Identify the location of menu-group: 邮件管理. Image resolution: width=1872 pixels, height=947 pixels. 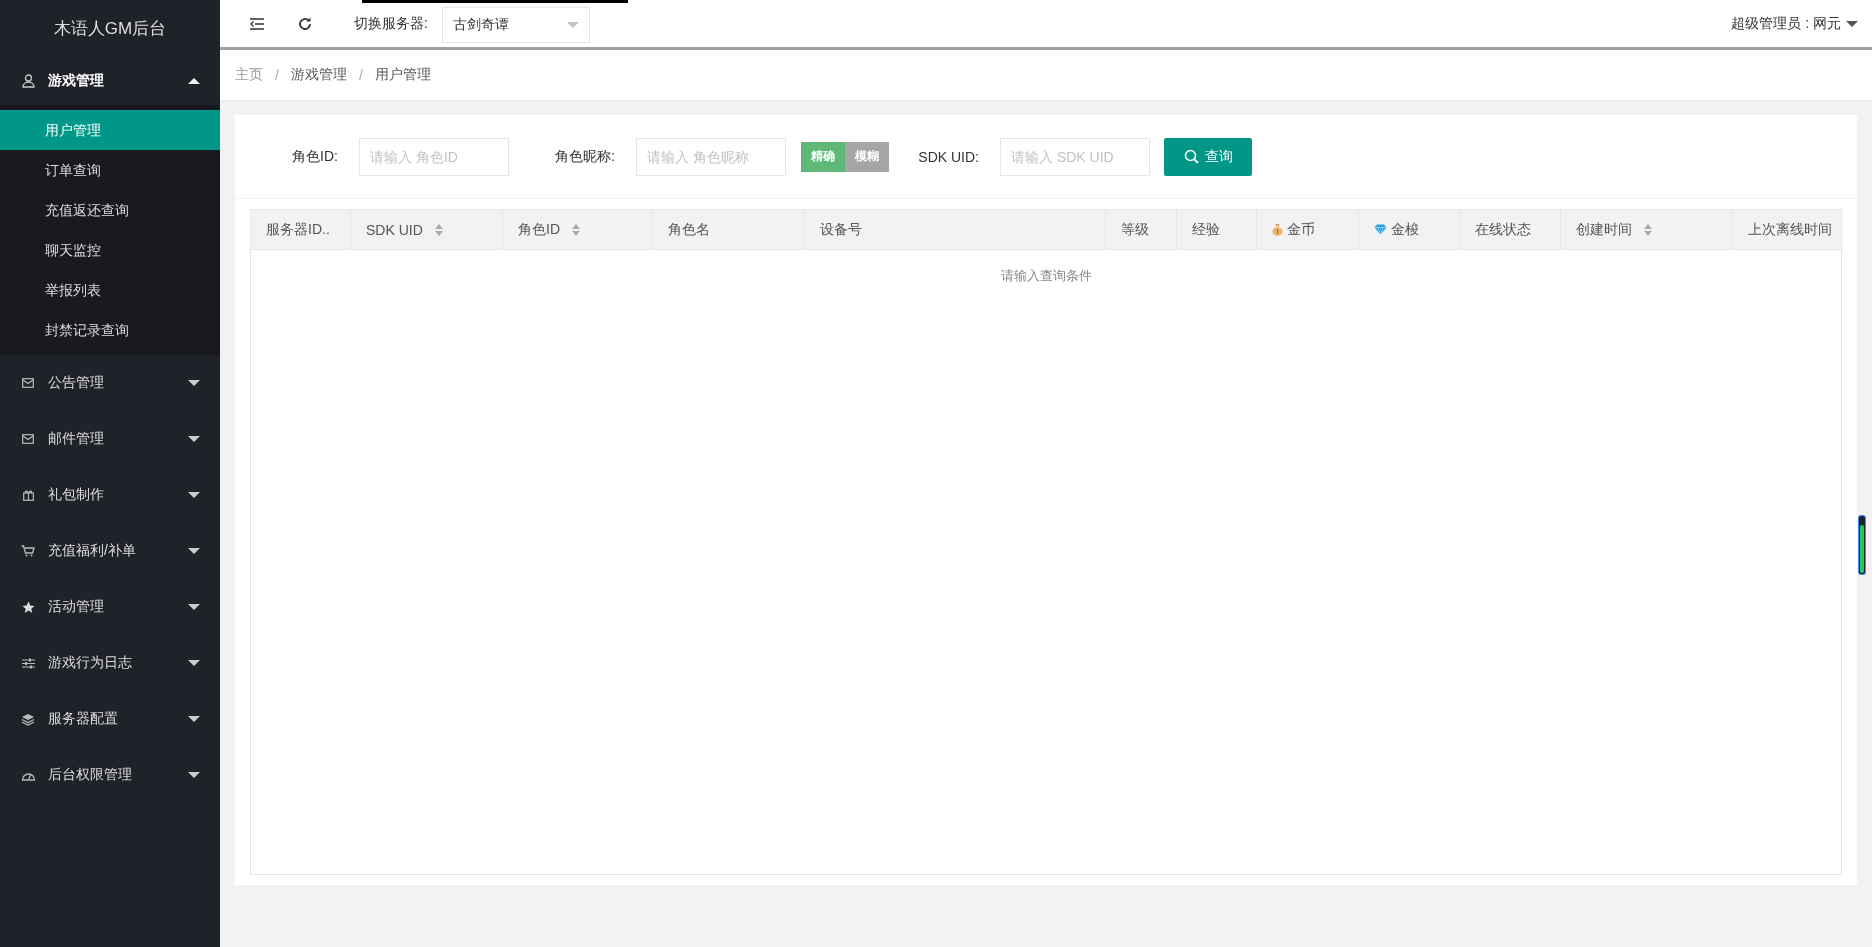
(110, 439).